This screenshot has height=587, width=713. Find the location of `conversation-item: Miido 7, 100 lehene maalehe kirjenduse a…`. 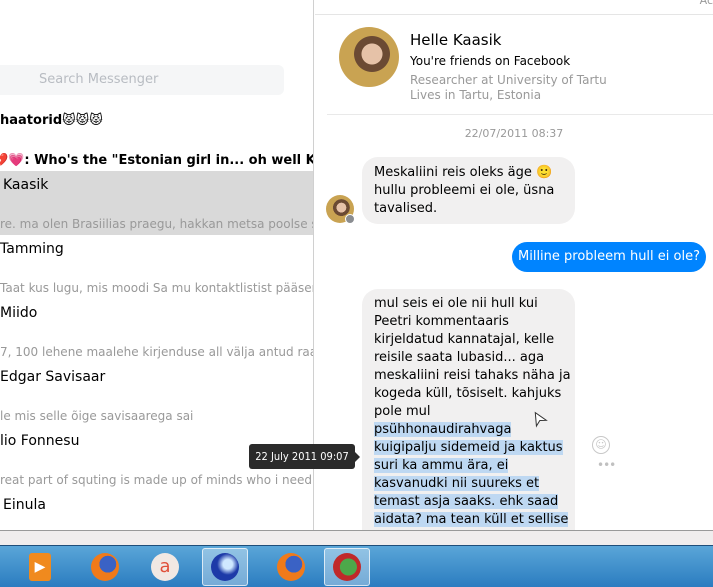

conversation-item: Miido 7, 100 lehene maalehe kirjenduse a… is located at coordinates (157, 331).